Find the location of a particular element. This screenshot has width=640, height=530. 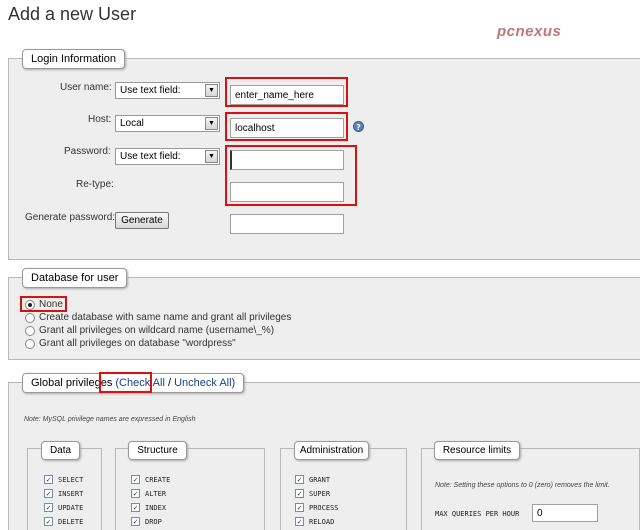

retype-label: Re-type: is located at coordinates (95, 184).